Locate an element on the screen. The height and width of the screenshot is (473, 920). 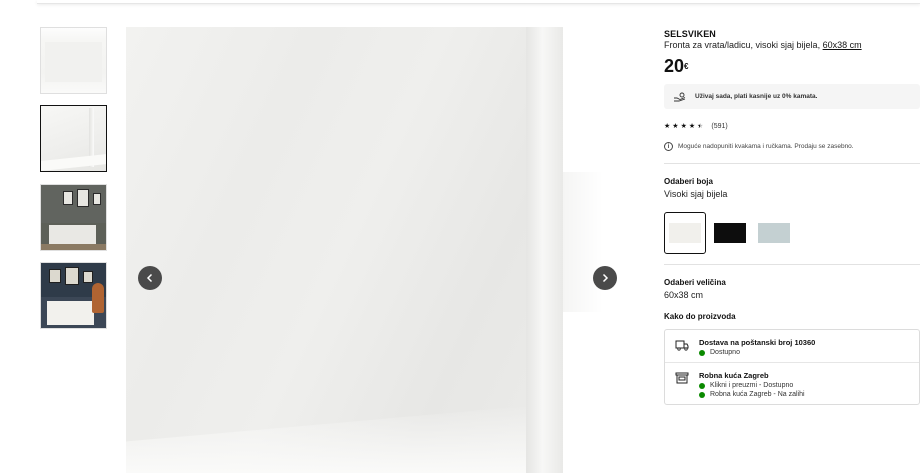
chevron-left-icon is located at coordinates (149, 278).